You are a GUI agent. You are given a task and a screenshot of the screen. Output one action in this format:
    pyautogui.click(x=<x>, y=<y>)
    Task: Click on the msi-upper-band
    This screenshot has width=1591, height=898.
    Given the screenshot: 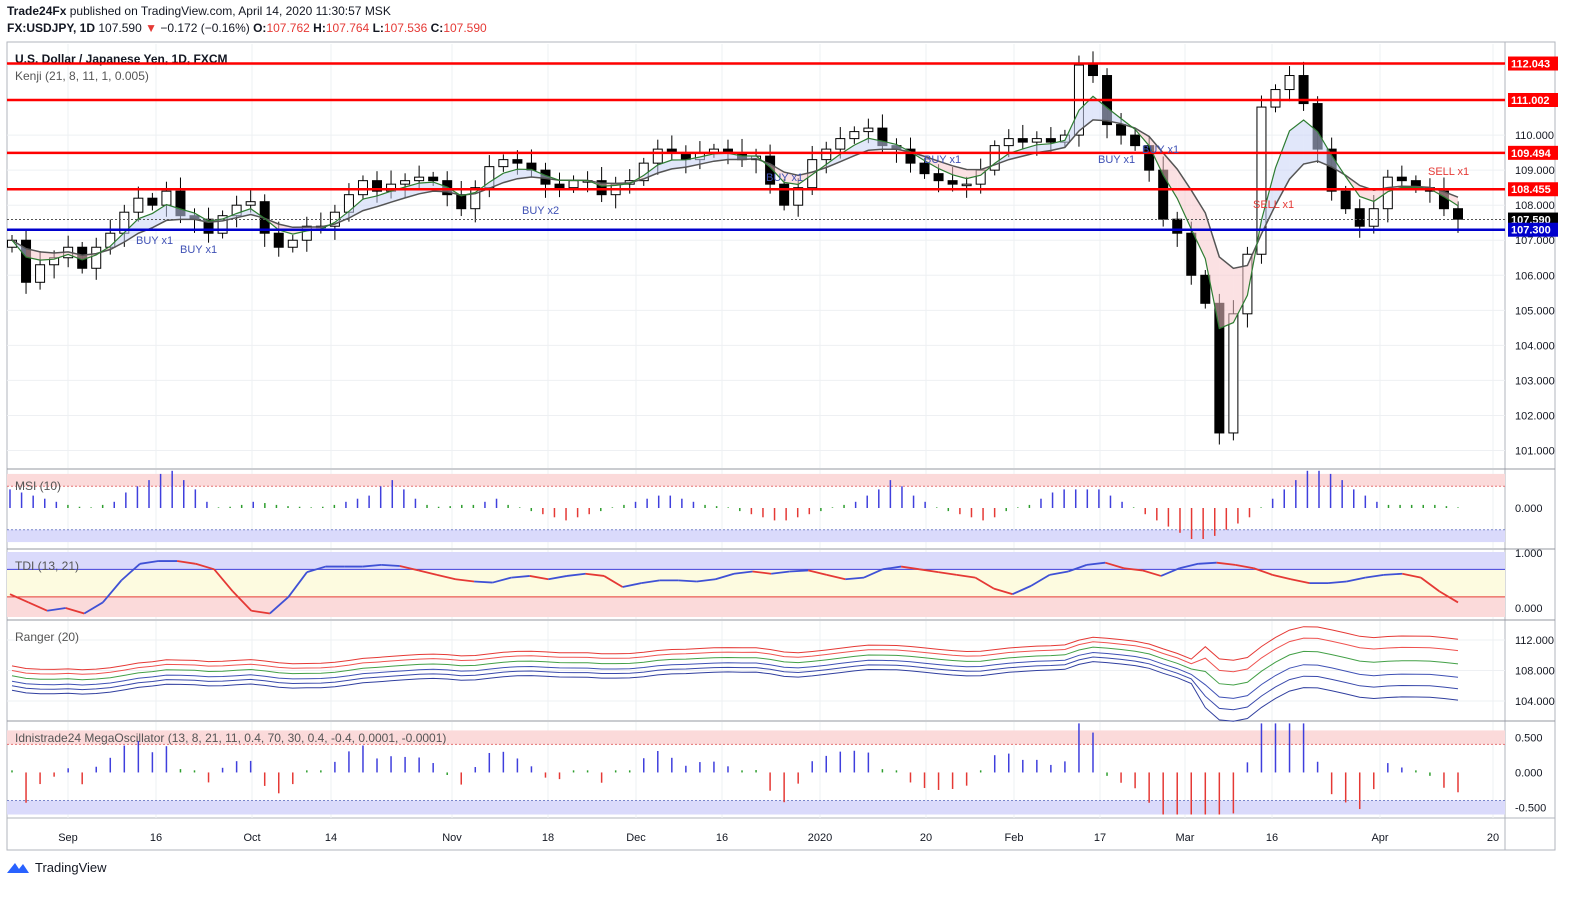 What is the action you would take?
    pyautogui.click(x=756, y=480)
    